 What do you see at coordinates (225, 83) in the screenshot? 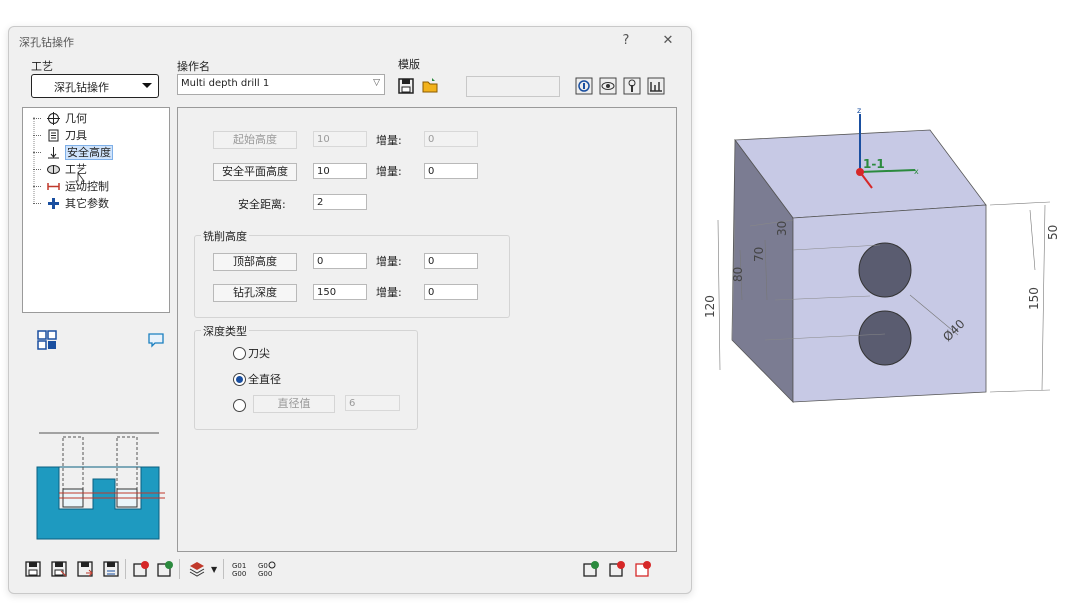
I see `op-name-value: Multi depth drill 1` at bounding box center [225, 83].